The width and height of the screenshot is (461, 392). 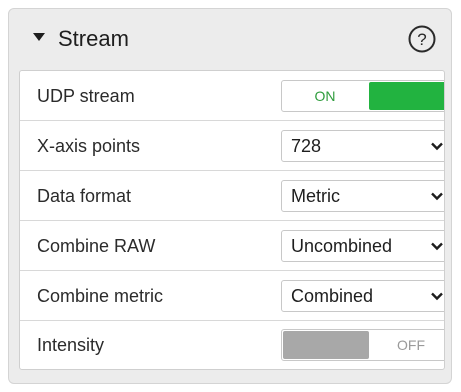 I want to click on setting-row-udp-stream: UDP stream ON, so click(x=232, y=96).